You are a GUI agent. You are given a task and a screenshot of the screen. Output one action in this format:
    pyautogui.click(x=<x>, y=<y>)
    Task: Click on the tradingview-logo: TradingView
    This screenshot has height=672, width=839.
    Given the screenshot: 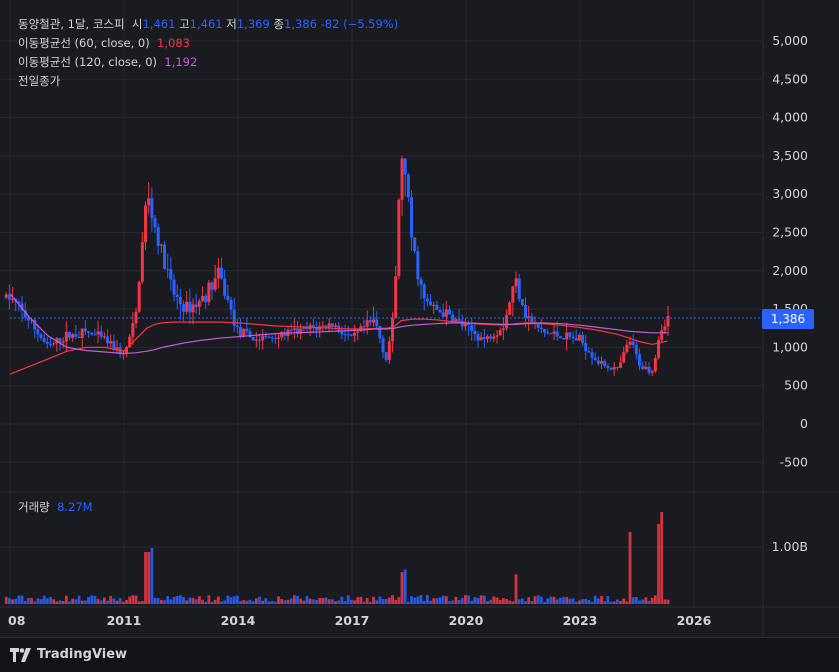 What is the action you would take?
    pyautogui.click(x=68, y=654)
    